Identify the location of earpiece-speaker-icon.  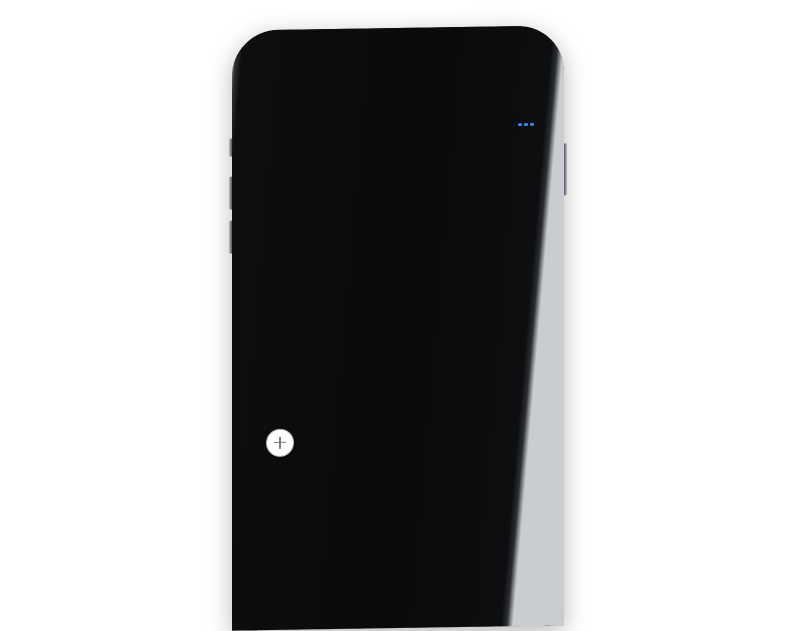
(399, 68).